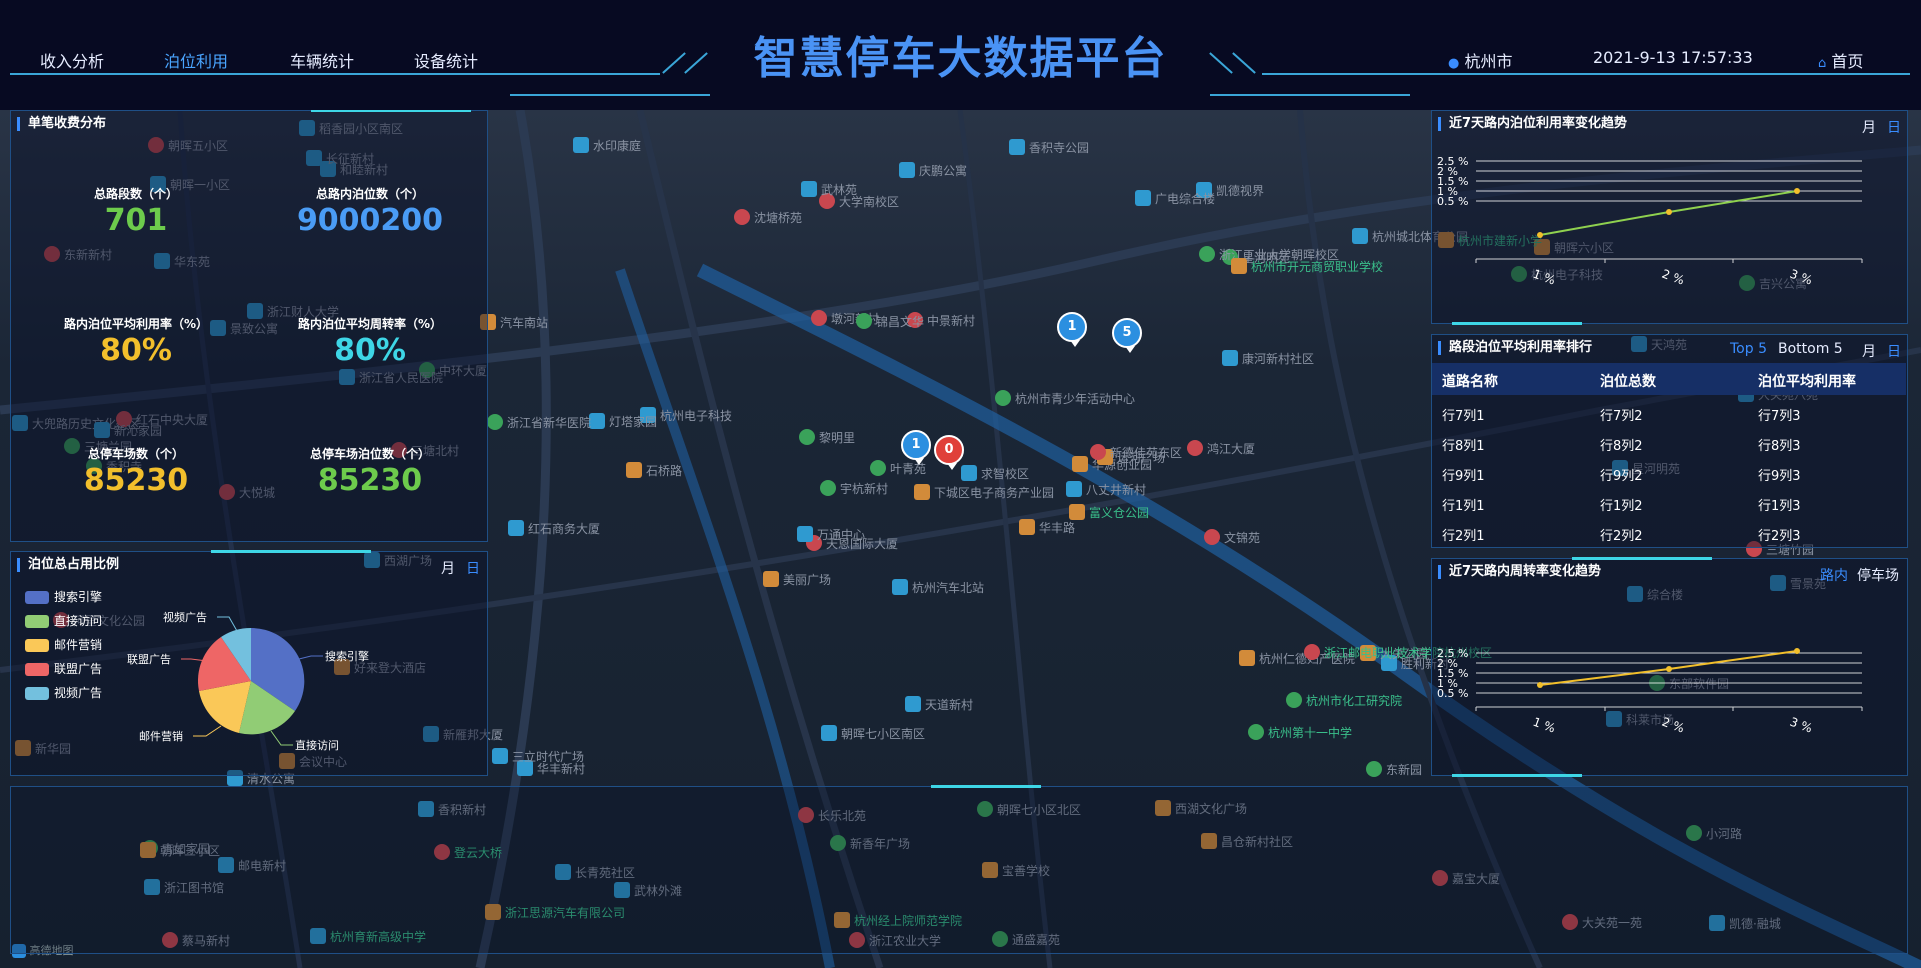 The height and width of the screenshot is (968, 1921). I want to click on table-cell: 行2列2, so click(1621, 536).